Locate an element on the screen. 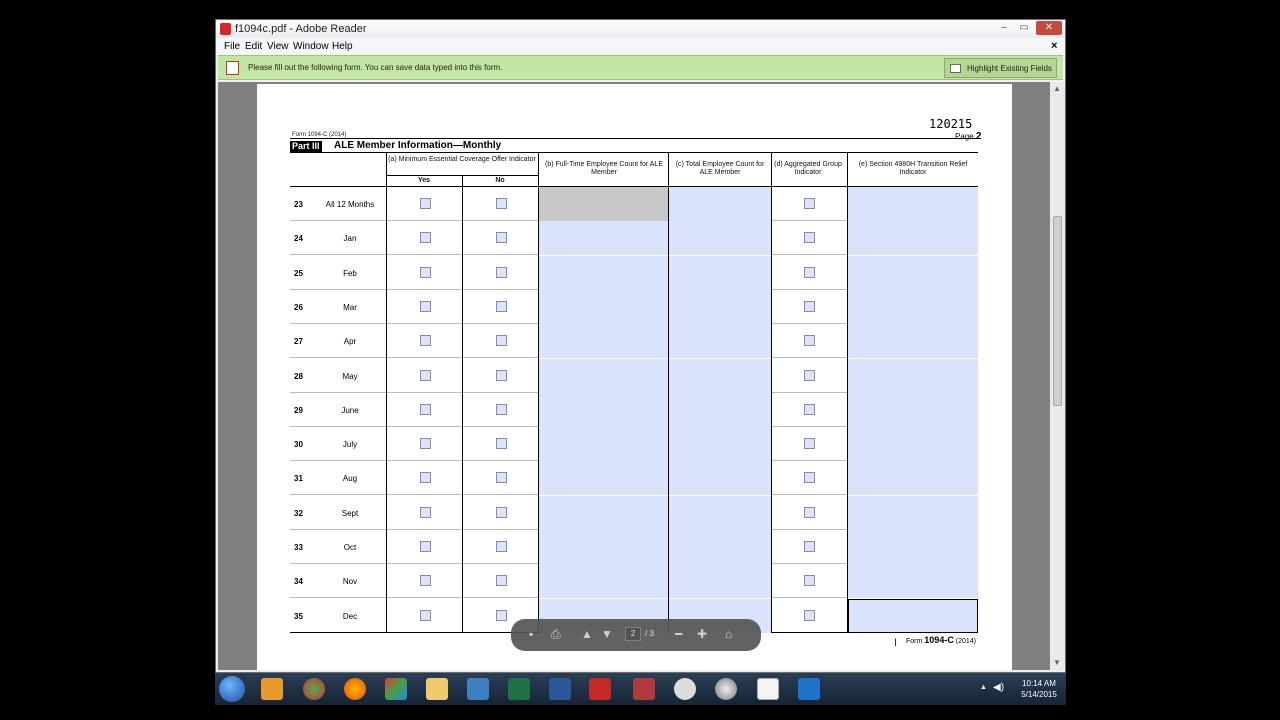 This screenshot has height=720, width=1280. adobe-reader-task-icon is located at coordinates (600, 689).